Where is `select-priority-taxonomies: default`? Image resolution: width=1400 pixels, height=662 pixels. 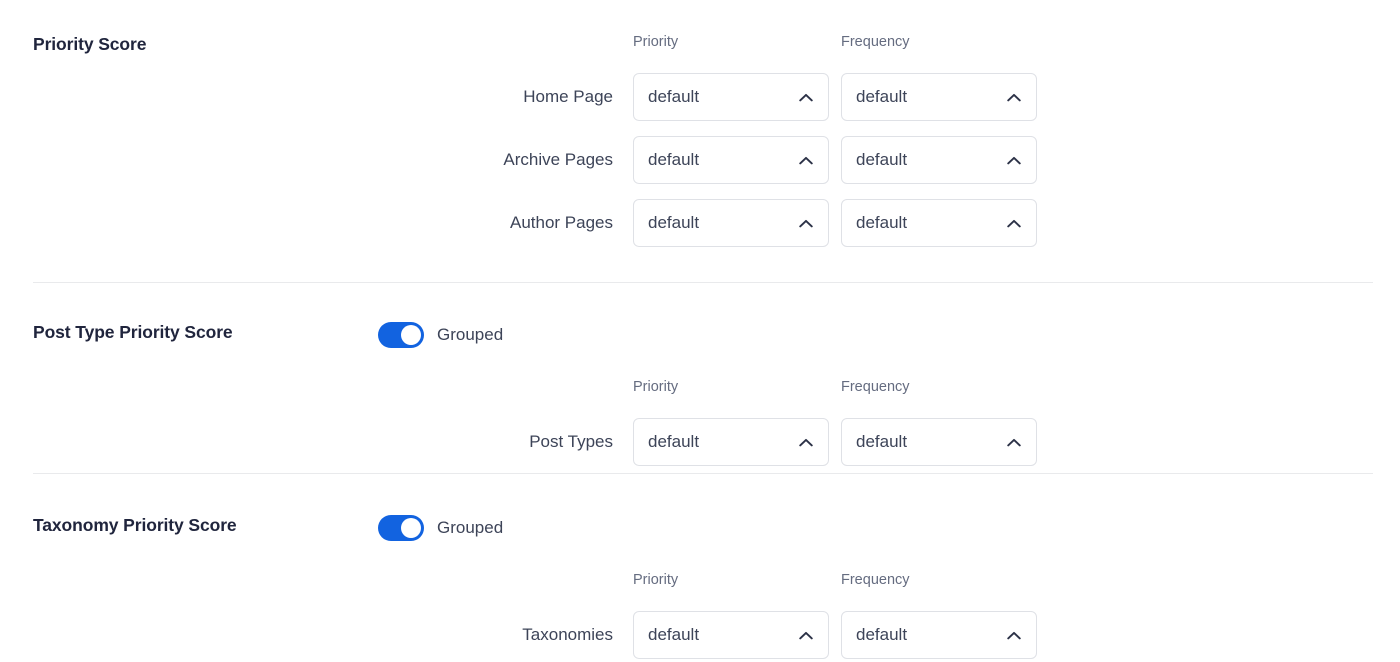 select-priority-taxonomies: default is located at coordinates (731, 635).